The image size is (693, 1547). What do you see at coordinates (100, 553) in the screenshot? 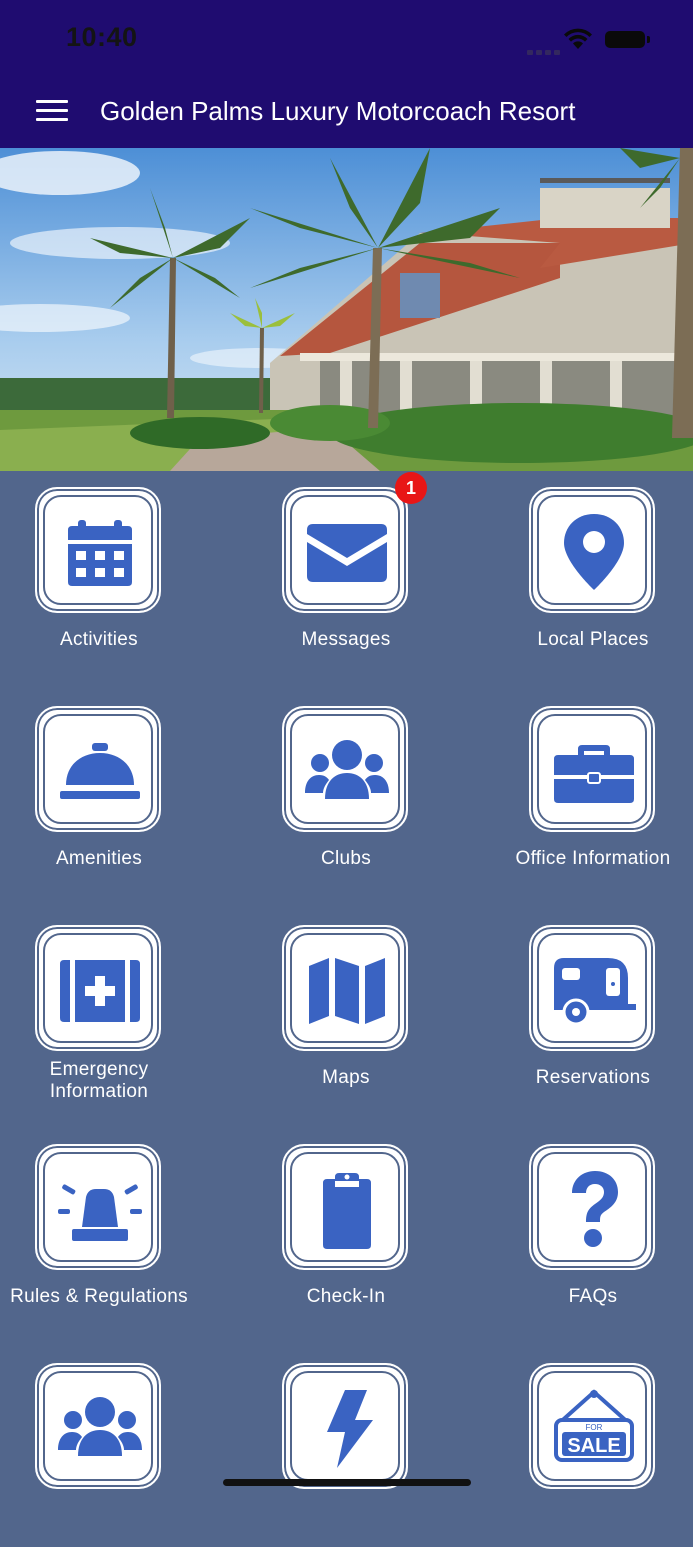
I see `calendar-icon` at bounding box center [100, 553].